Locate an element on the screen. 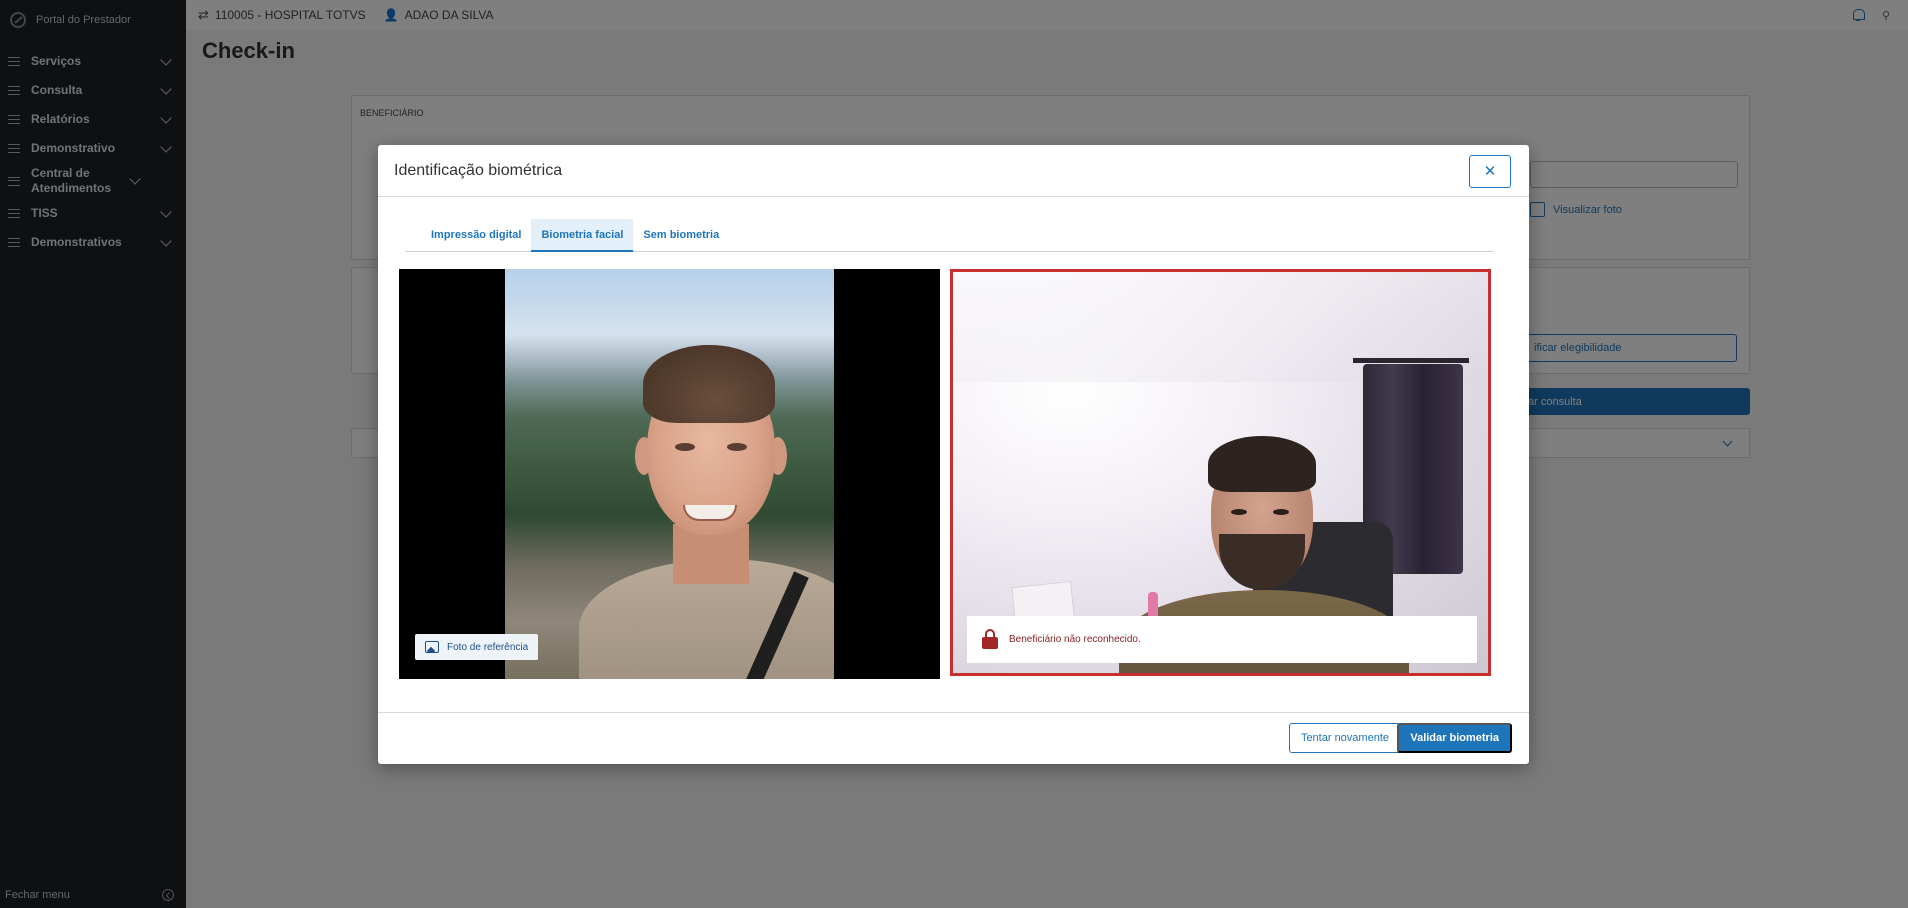 The image size is (1908, 908). tab-sem-biometria: Sem biometria is located at coordinates (681, 235).